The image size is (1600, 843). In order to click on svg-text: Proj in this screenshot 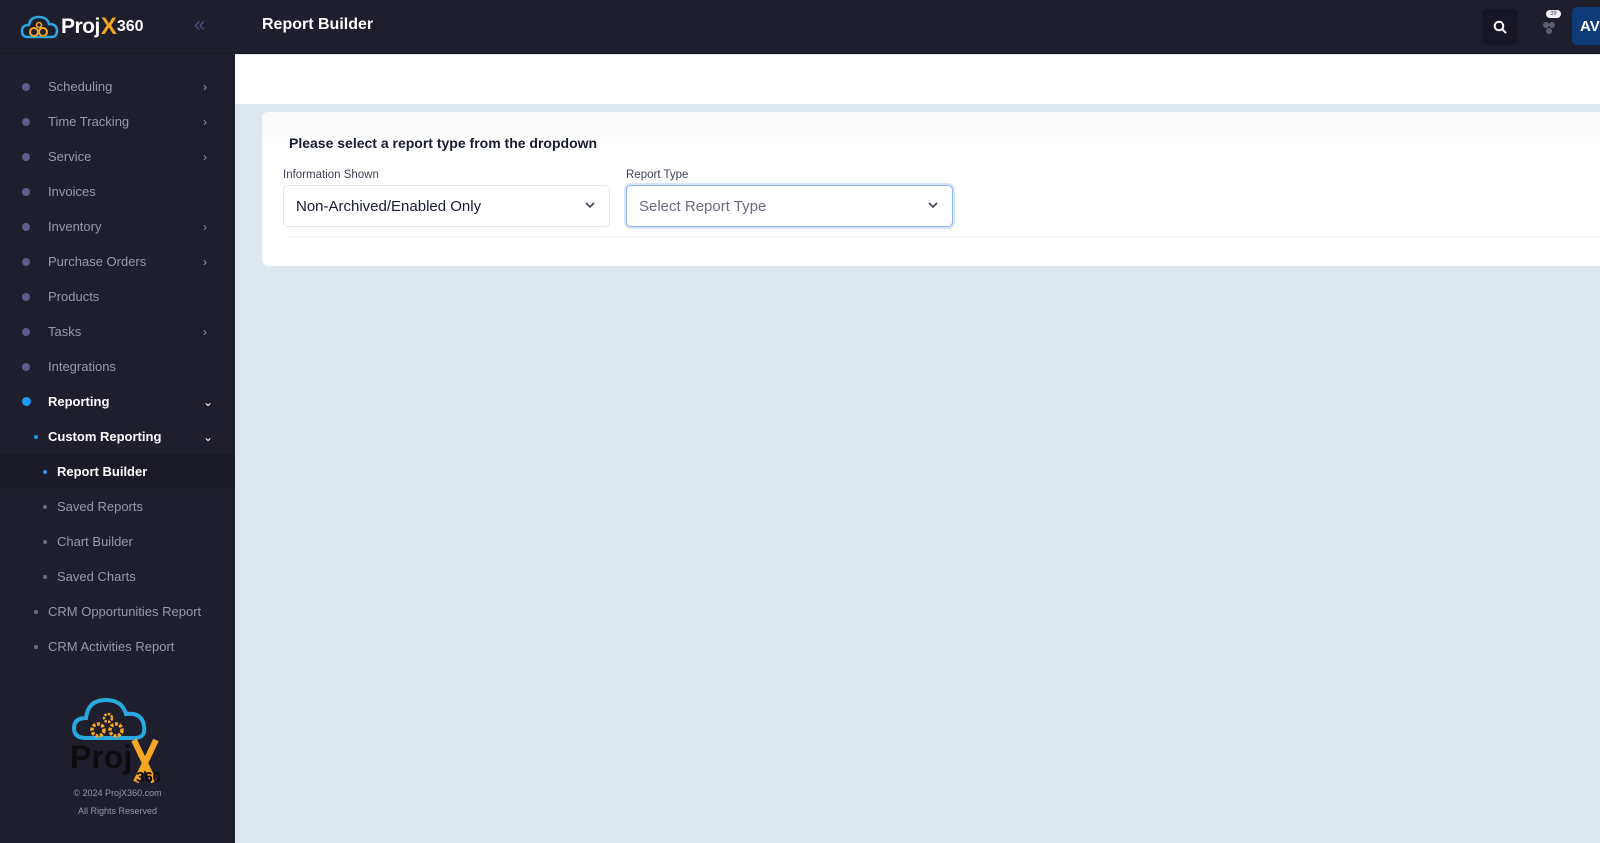, I will do `click(101, 757)`.